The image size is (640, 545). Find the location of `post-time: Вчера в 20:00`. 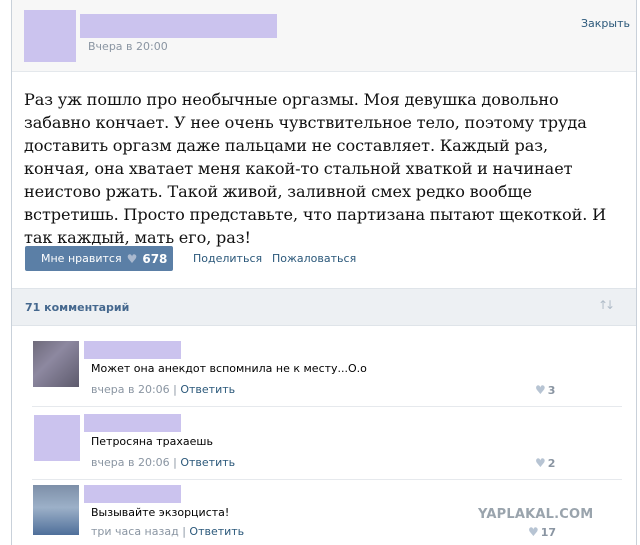

post-time: Вчера в 20:00 is located at coordinates (128, 46).